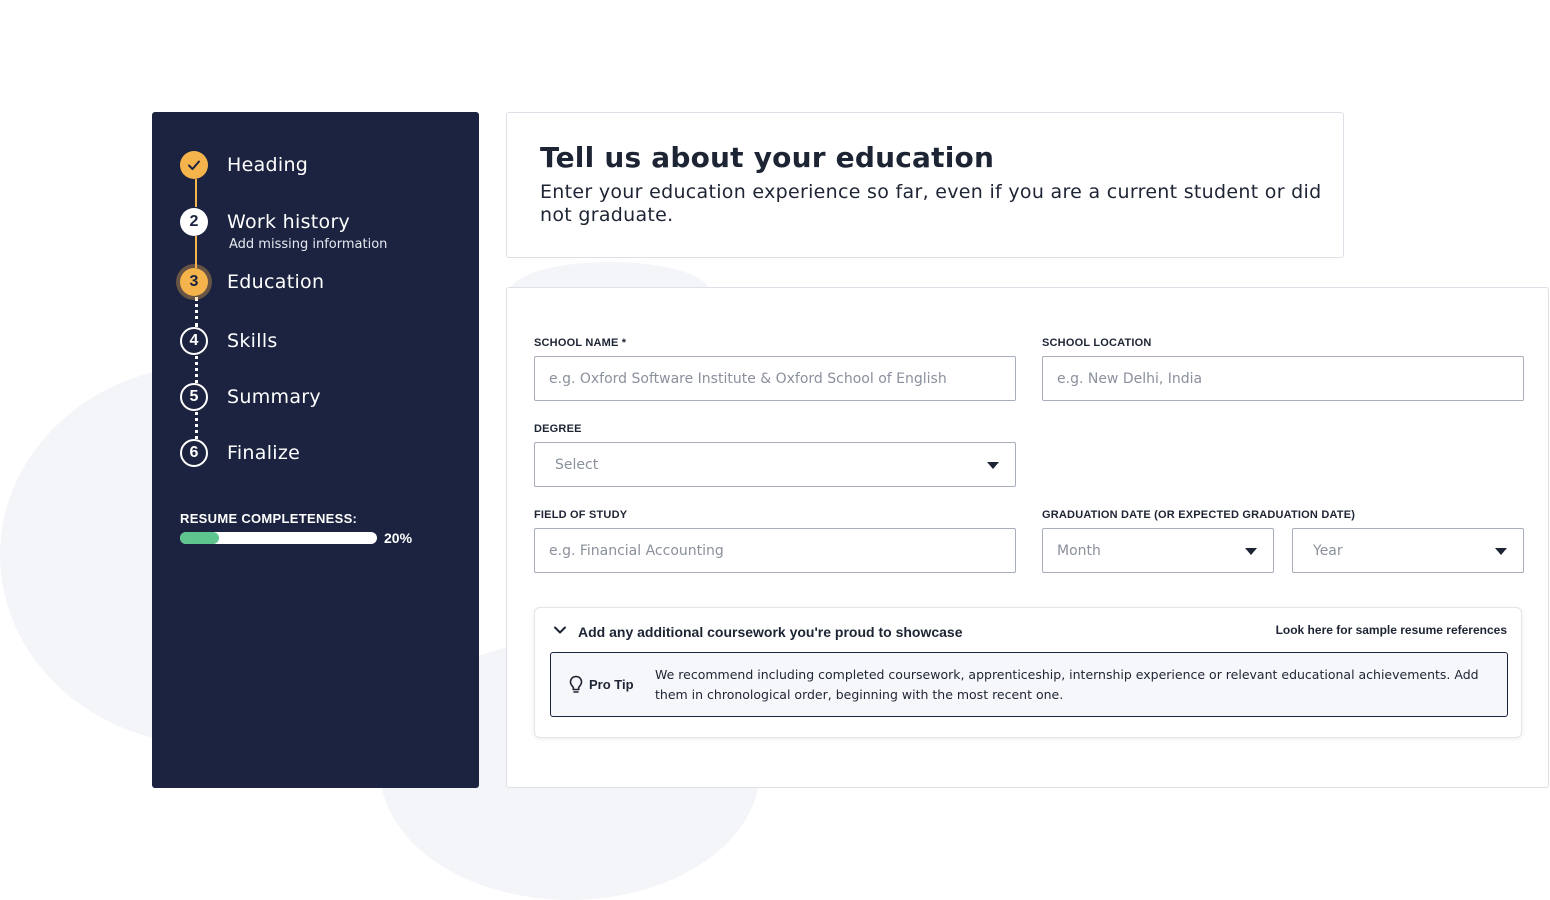  I want to click on step-number: 5, so click(194, 397).